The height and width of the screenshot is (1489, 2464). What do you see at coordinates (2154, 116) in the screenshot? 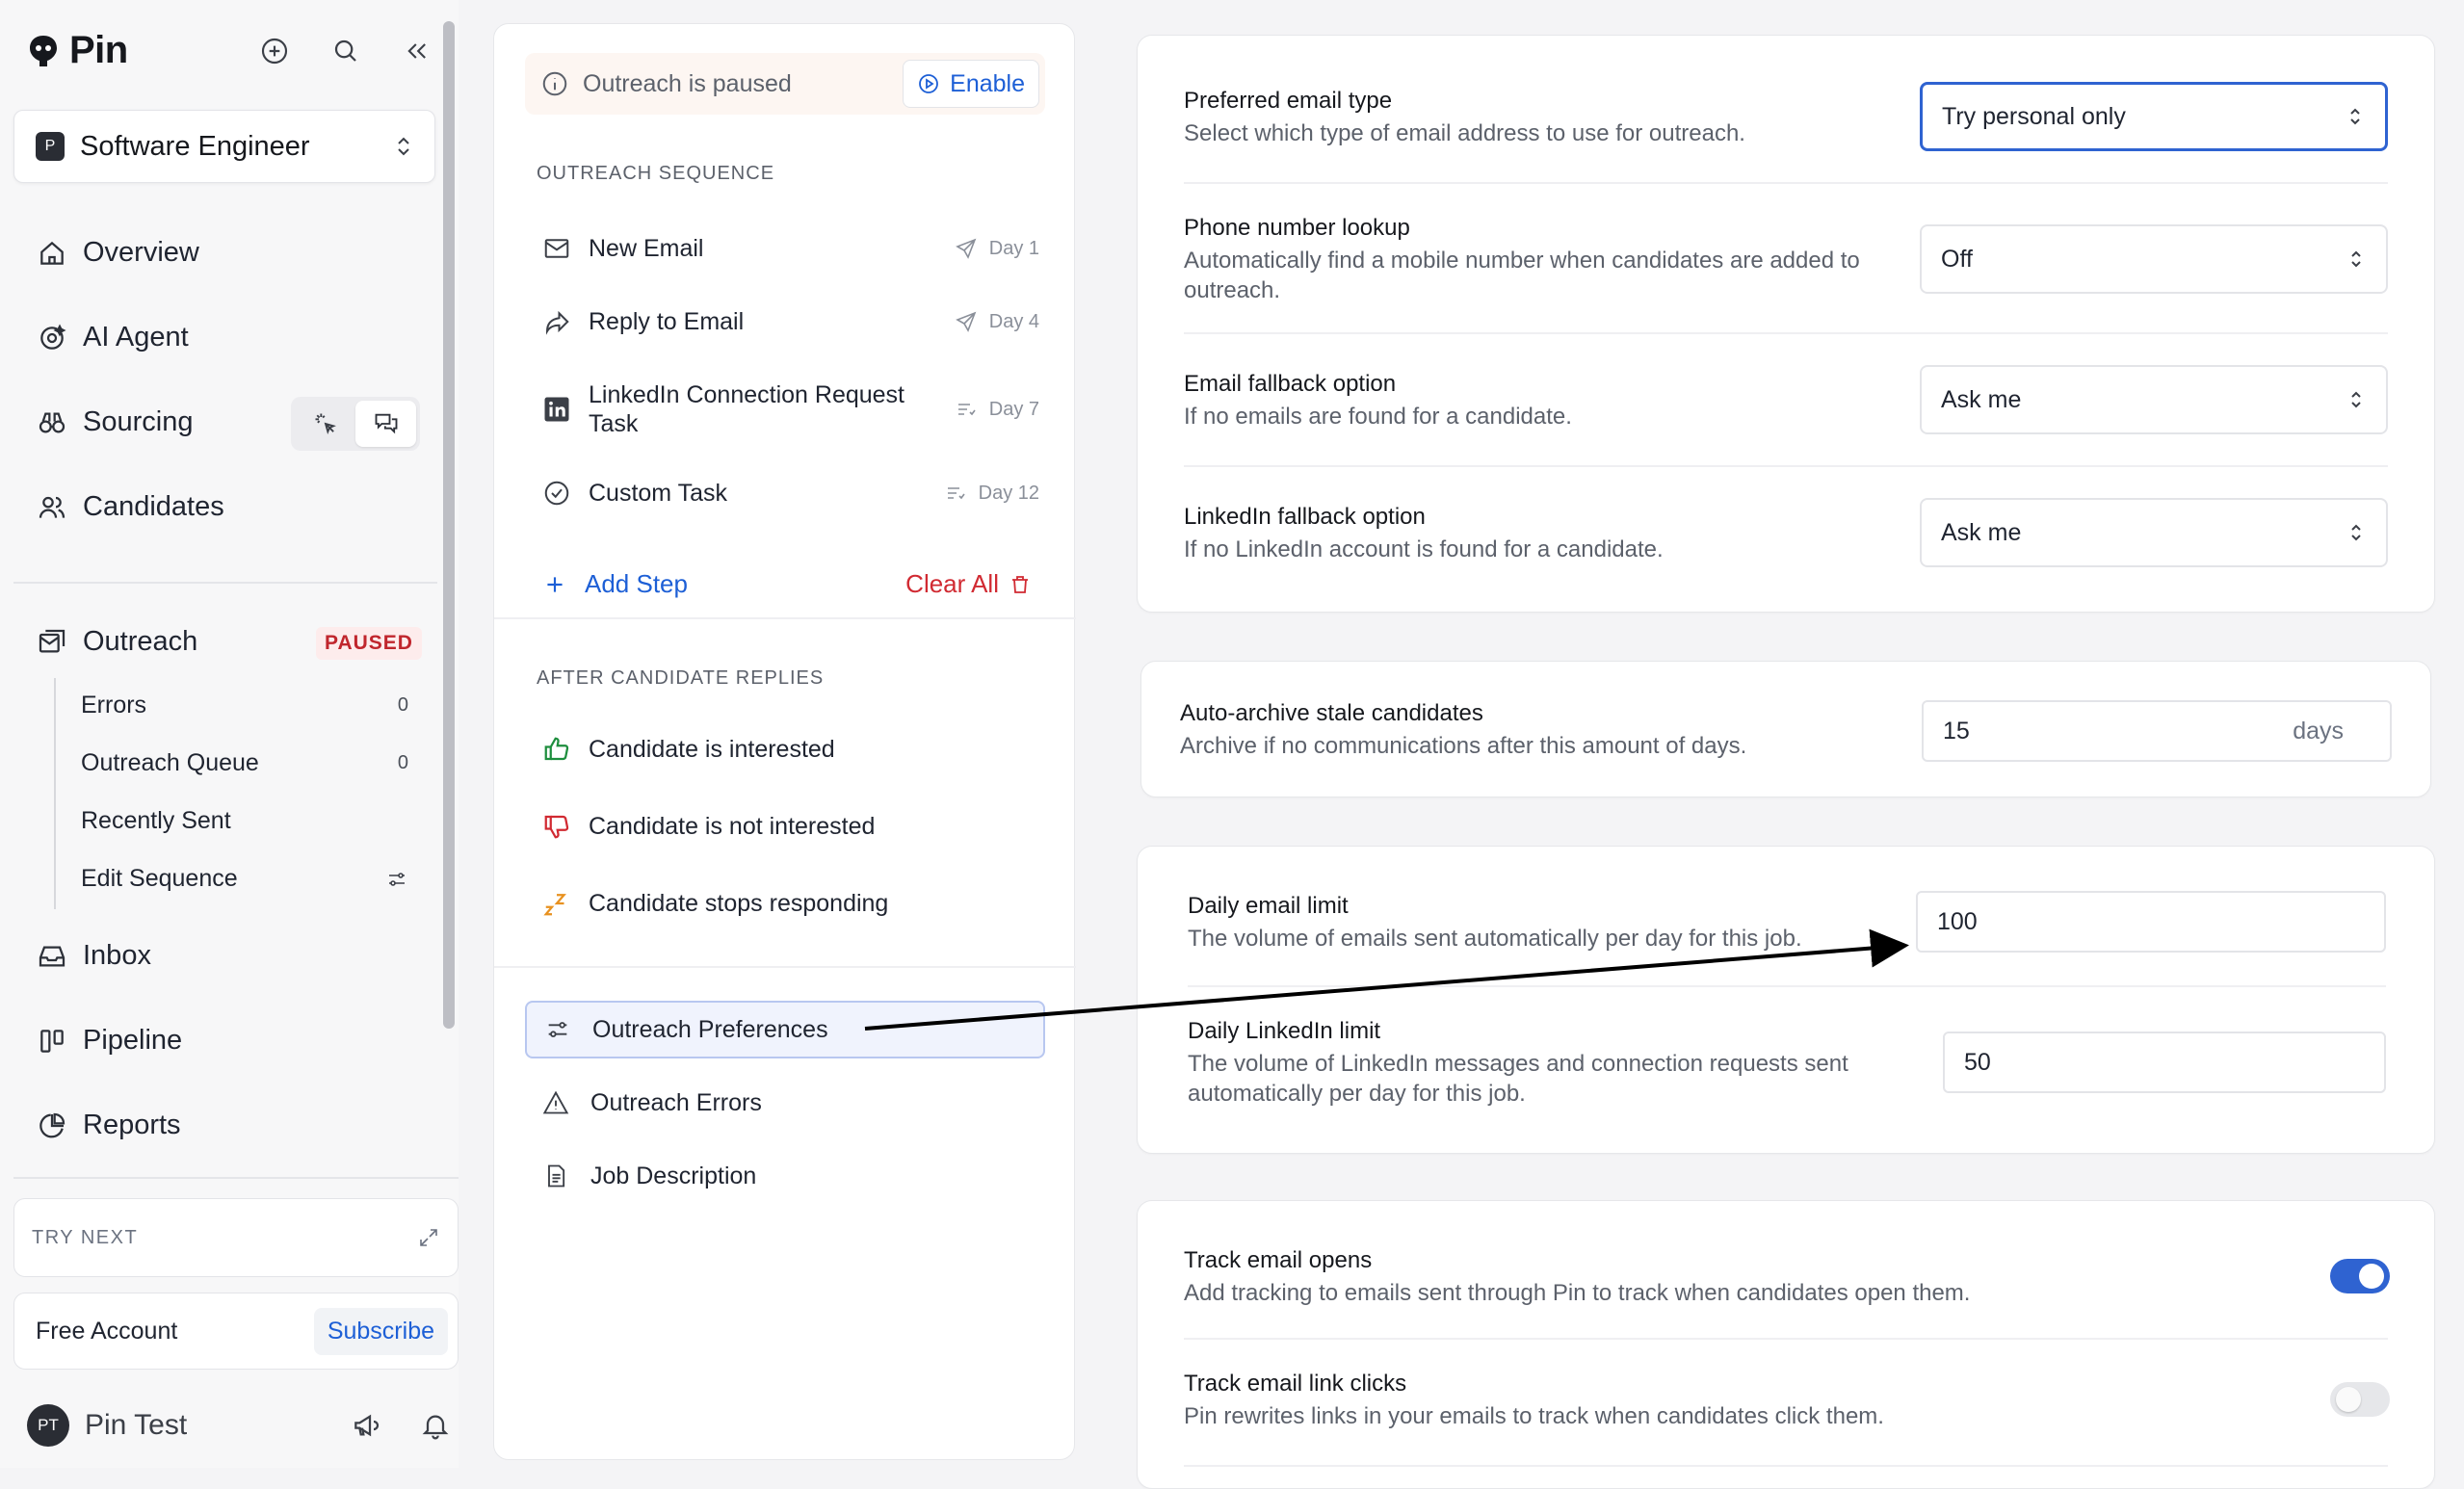
I see `preferred-email-select: Try personal only` at bounding box center [2154, 116].